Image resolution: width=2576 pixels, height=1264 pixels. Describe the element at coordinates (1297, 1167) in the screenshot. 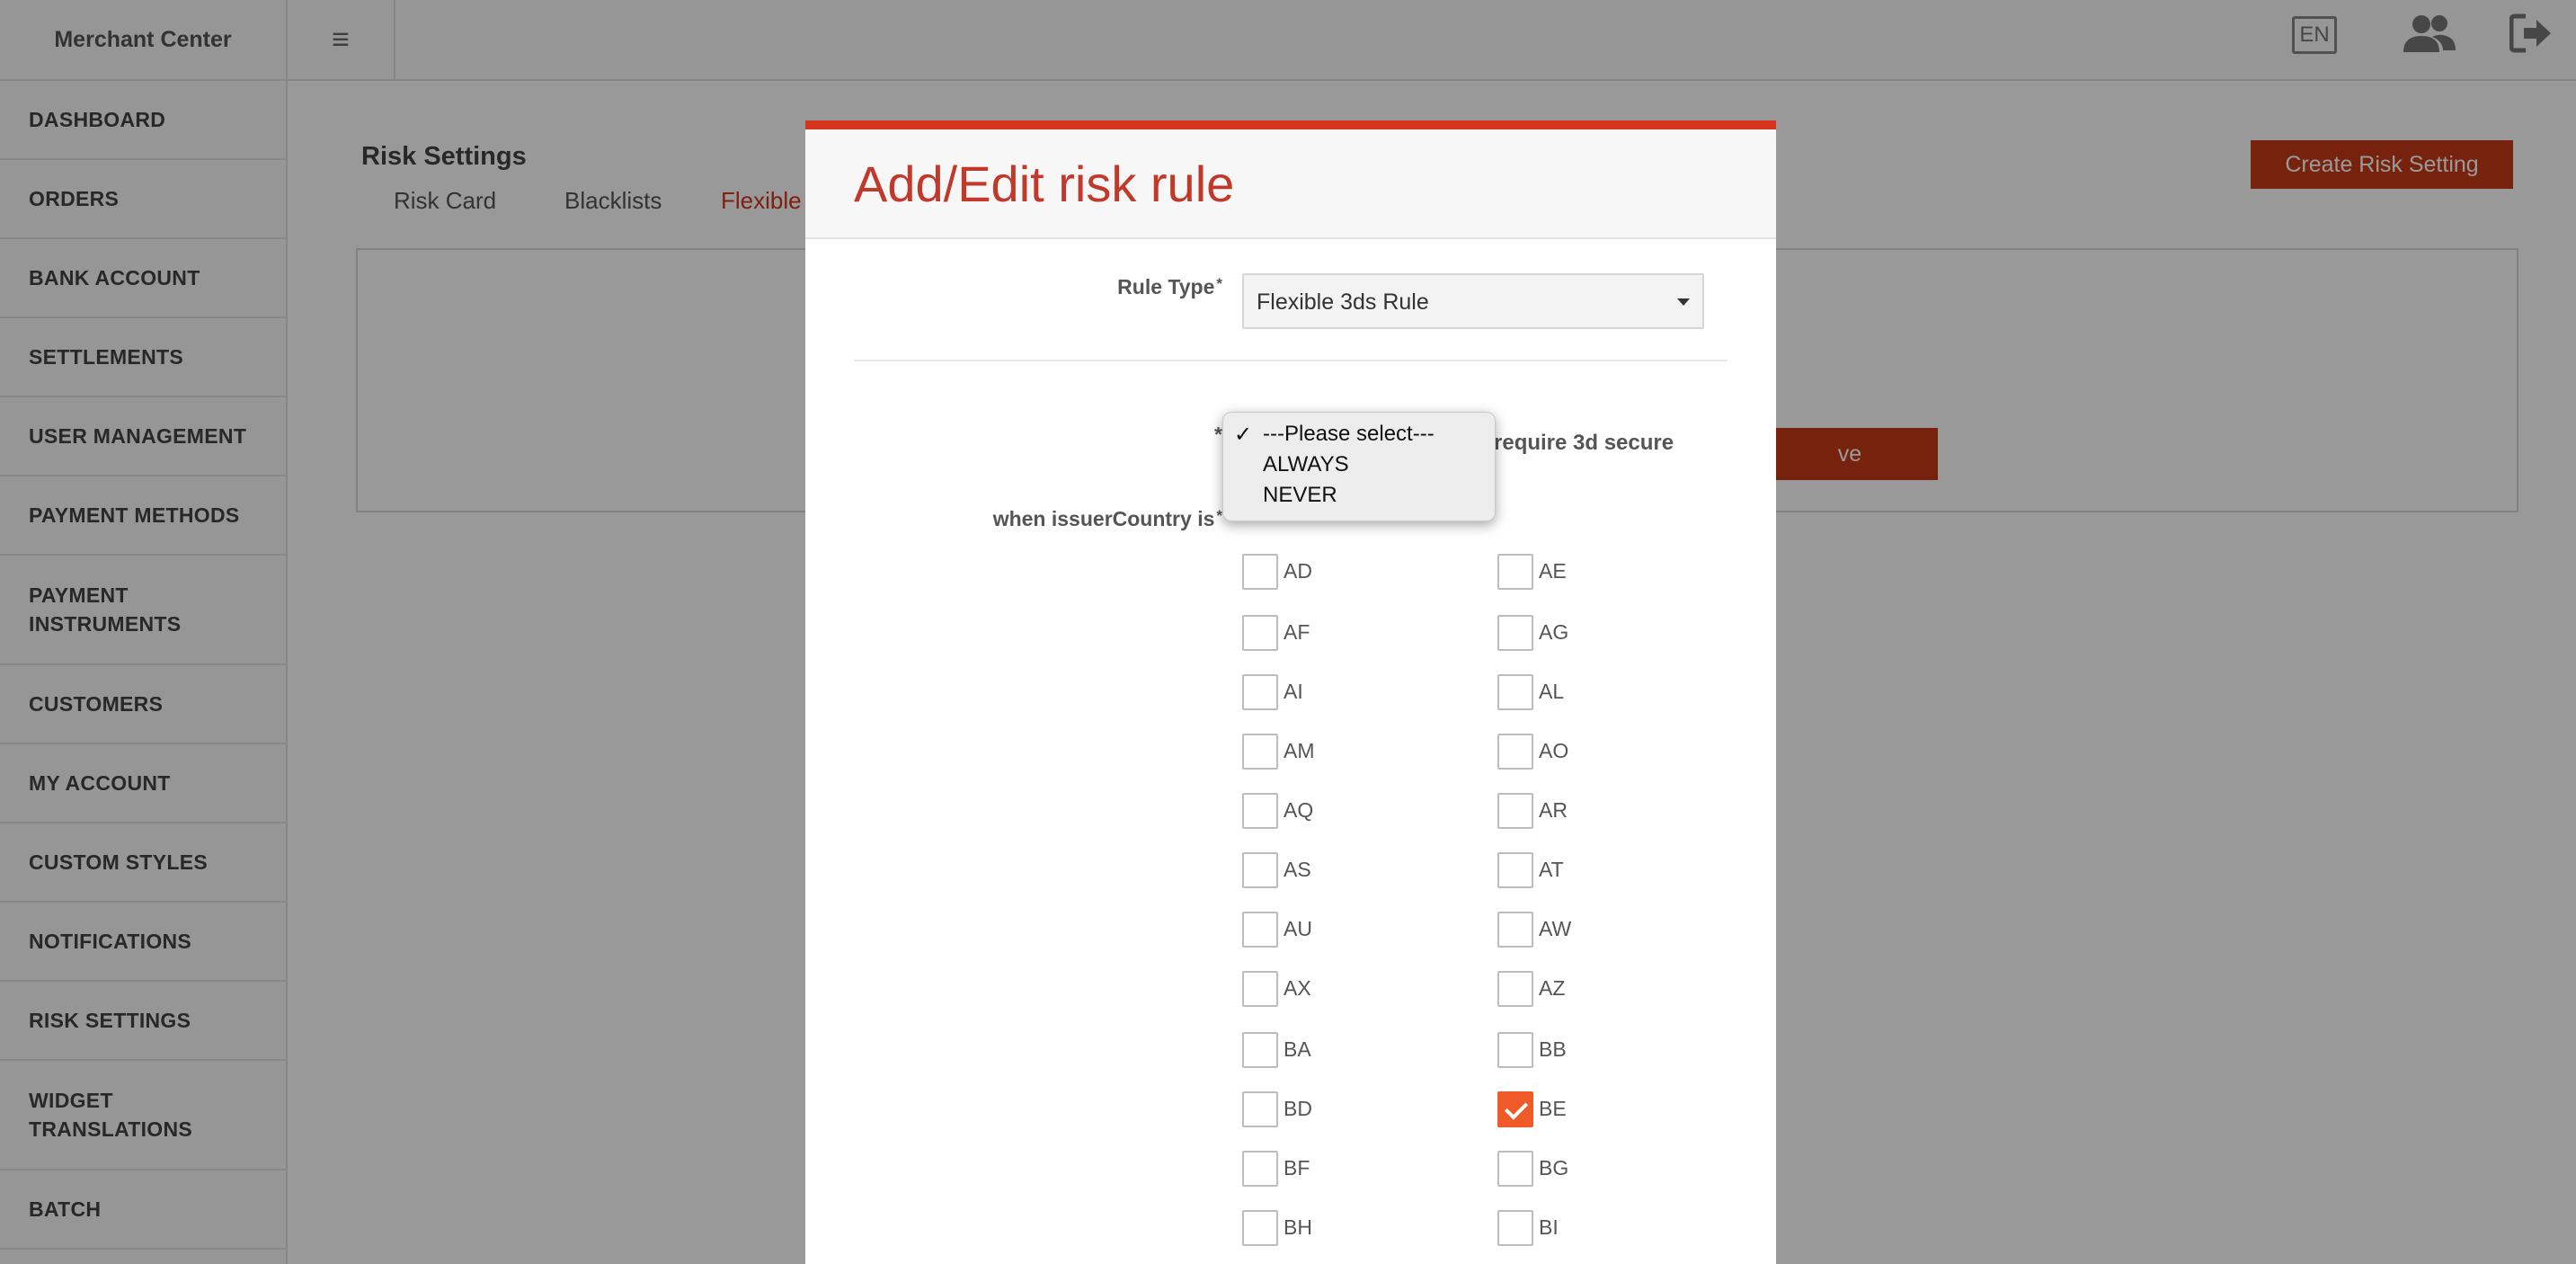

I see `country-label-bf: BF` at that location.